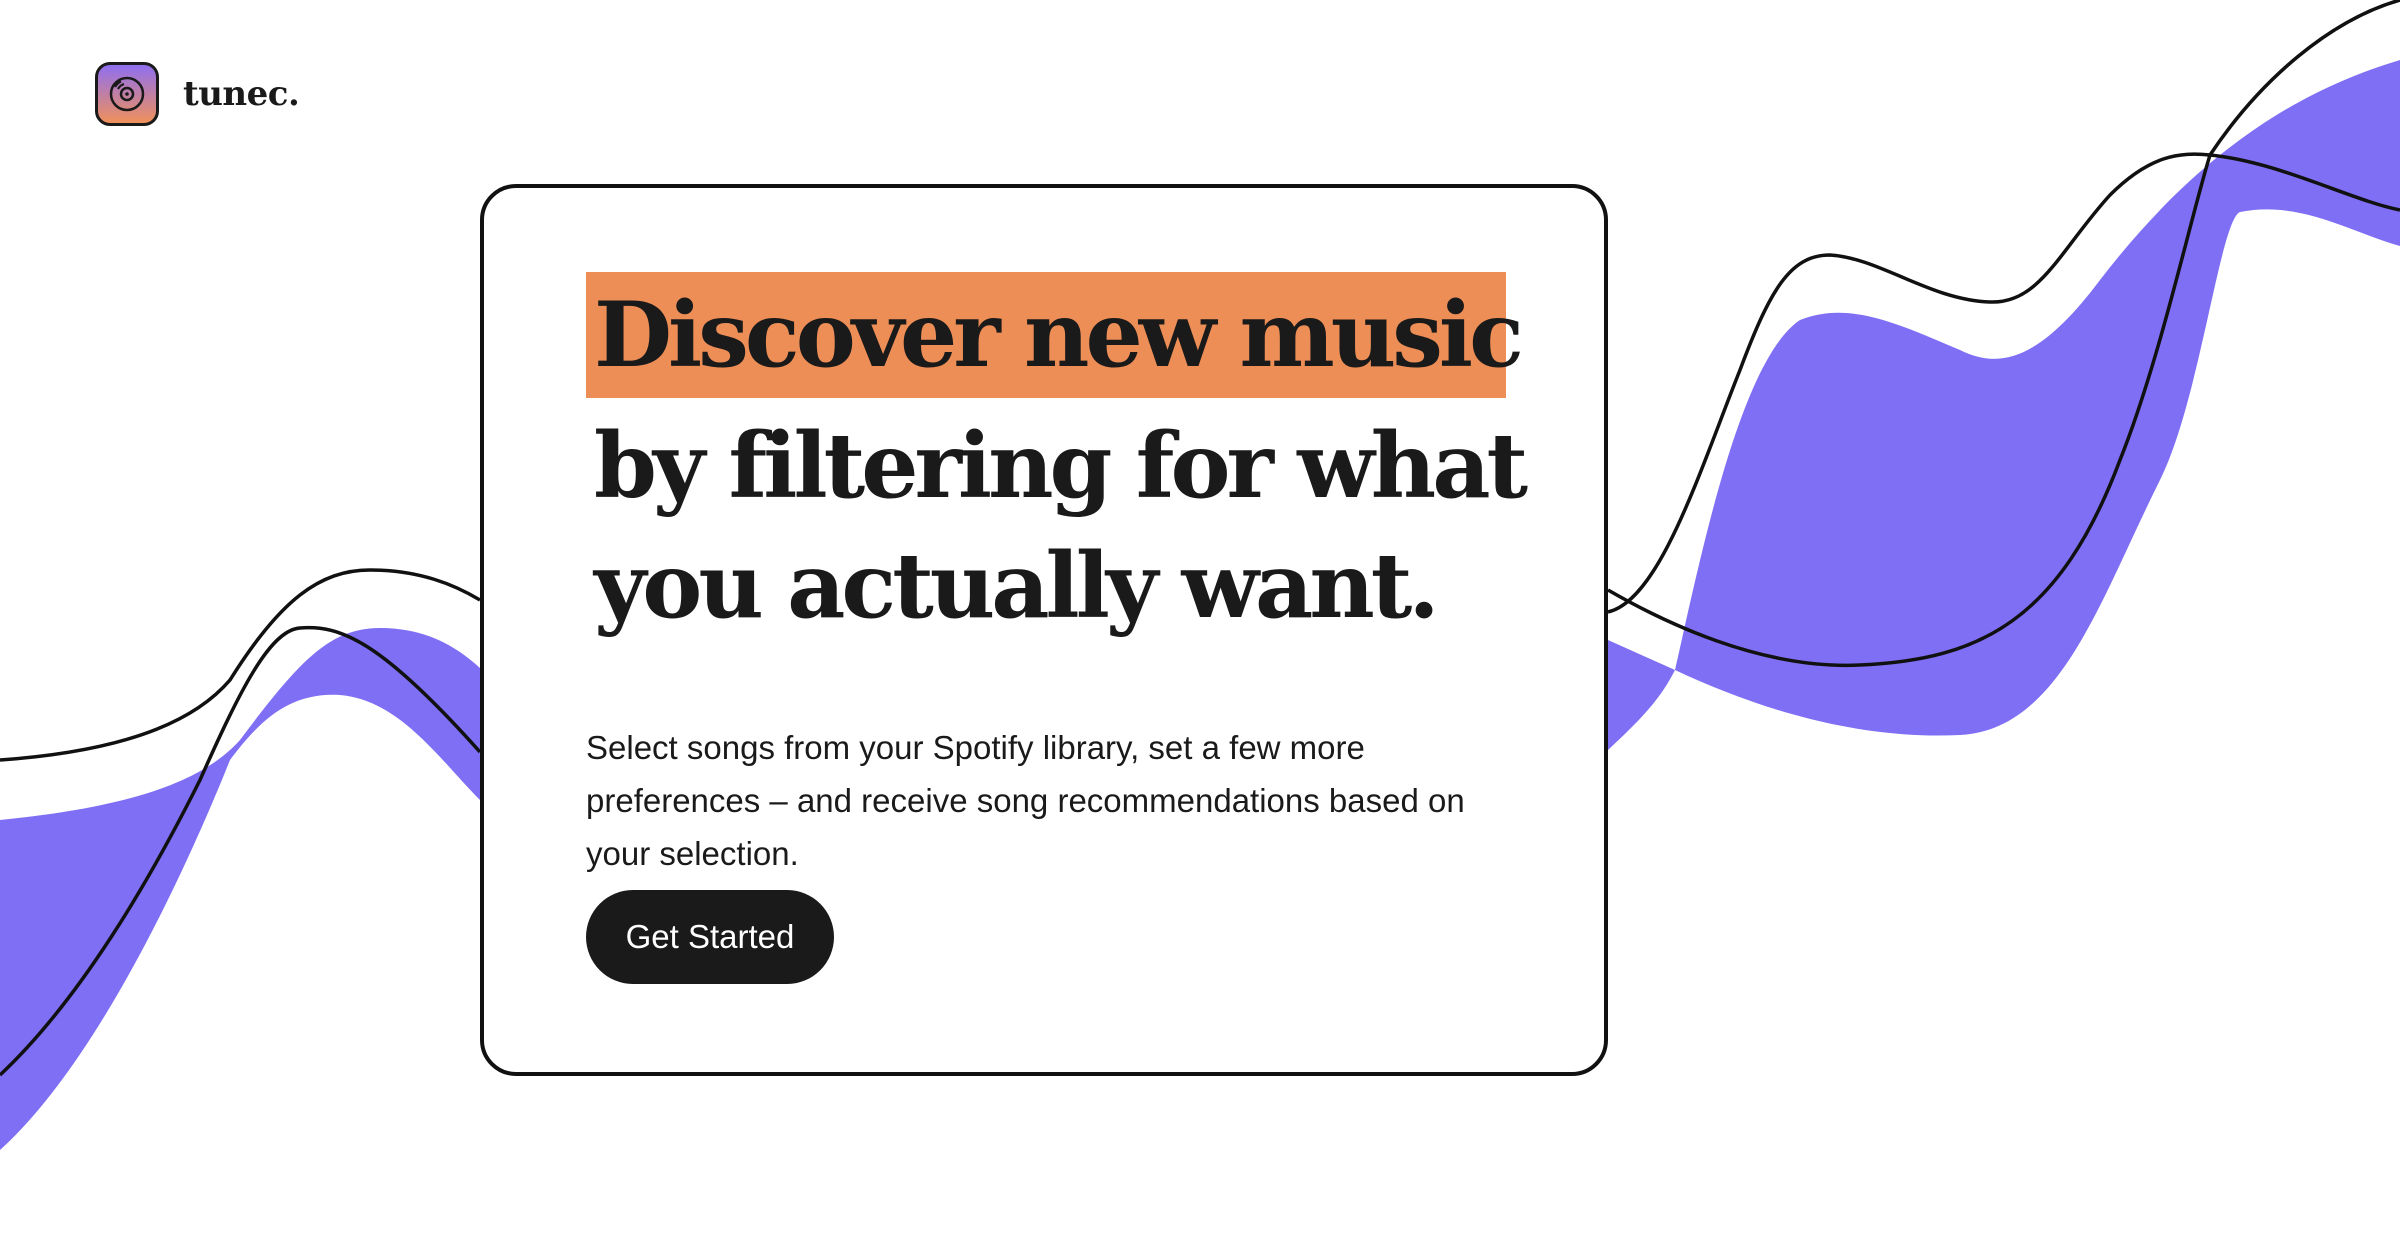  I want to click on headline-highlight: Discover new music, so click(1059, 335).